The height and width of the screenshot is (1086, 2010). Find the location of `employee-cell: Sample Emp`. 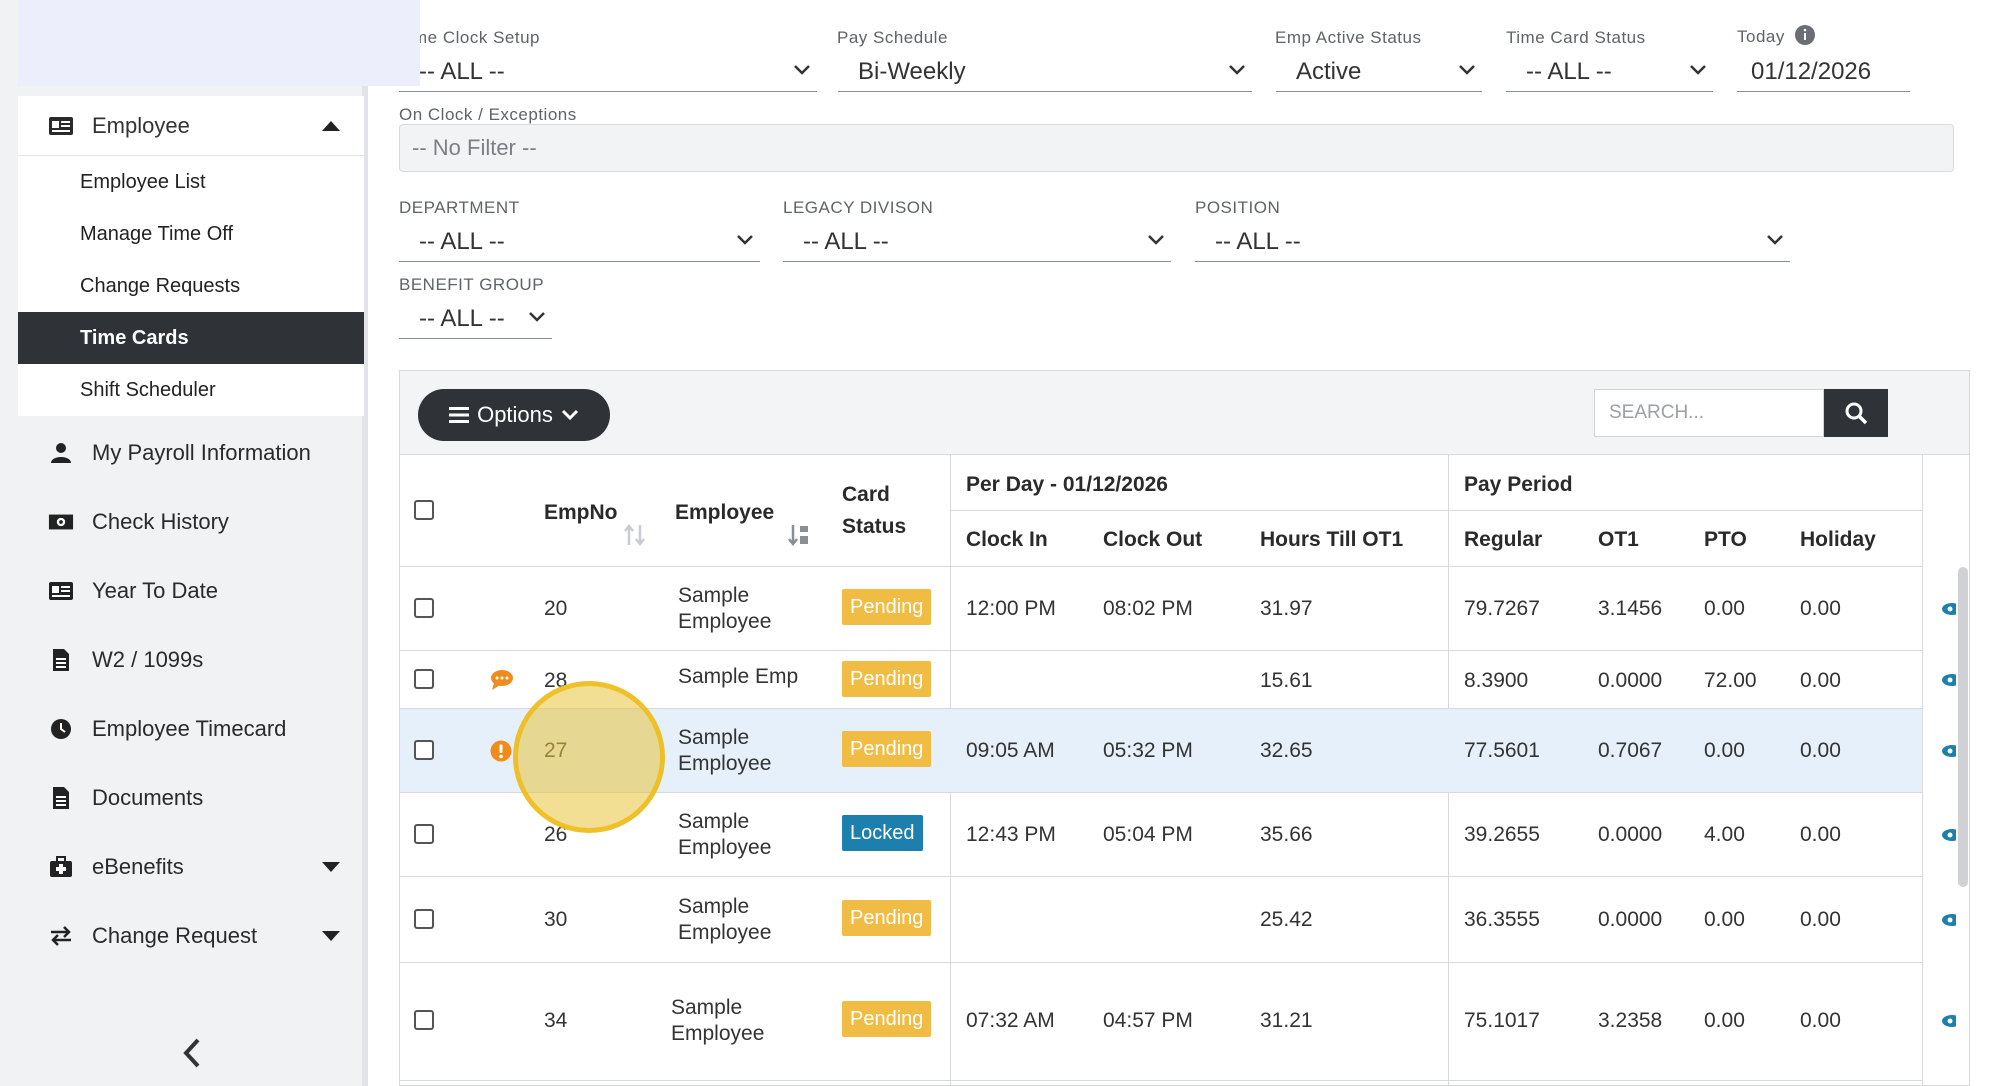

employee-cell: Sample Emp is located at coordinates (758, 677).